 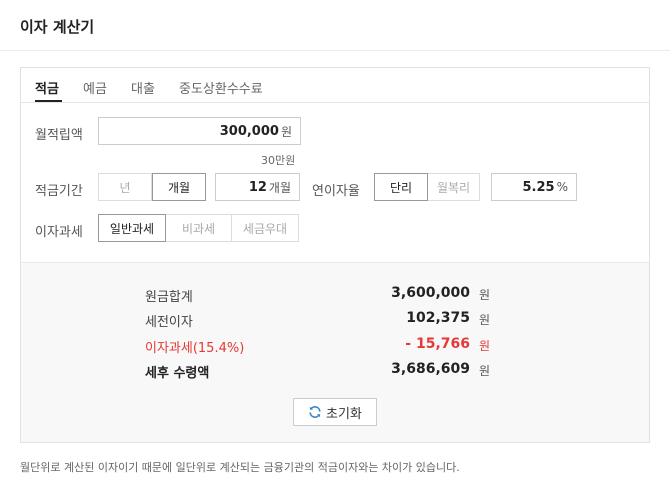 What do you see at coordinates (265, 228) in the screenshot?
I see `tax-option-preferential: 세금우대` at bounding box center [265, 228].